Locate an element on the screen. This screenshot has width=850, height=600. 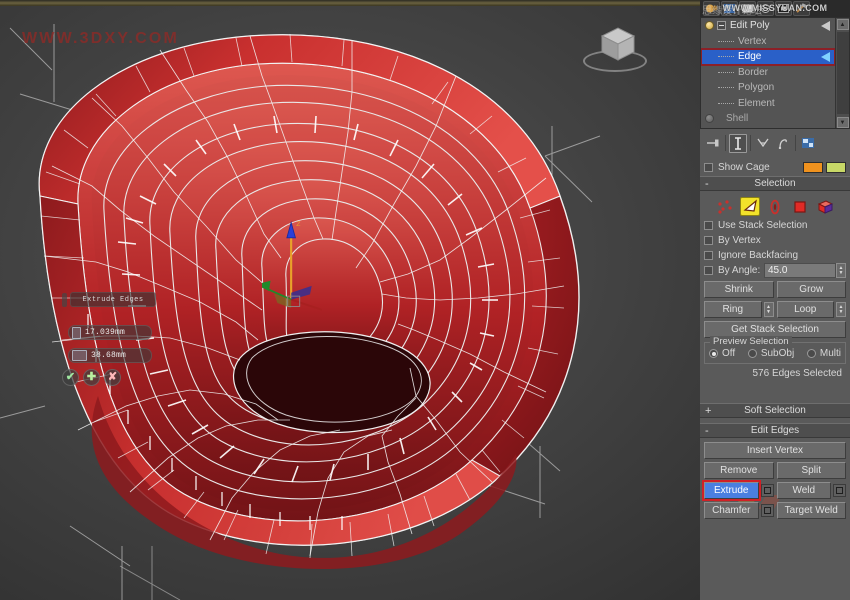
stack-item-vertex: Vertex is located at coordinates (768, 42).